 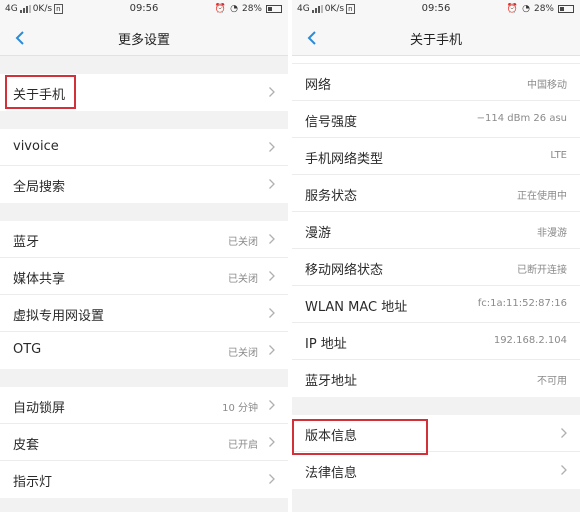 What do you see at coordinates (558, 155) in the screenshot?
I see `list-item-value: LTE` at bounding box center [558, 155].